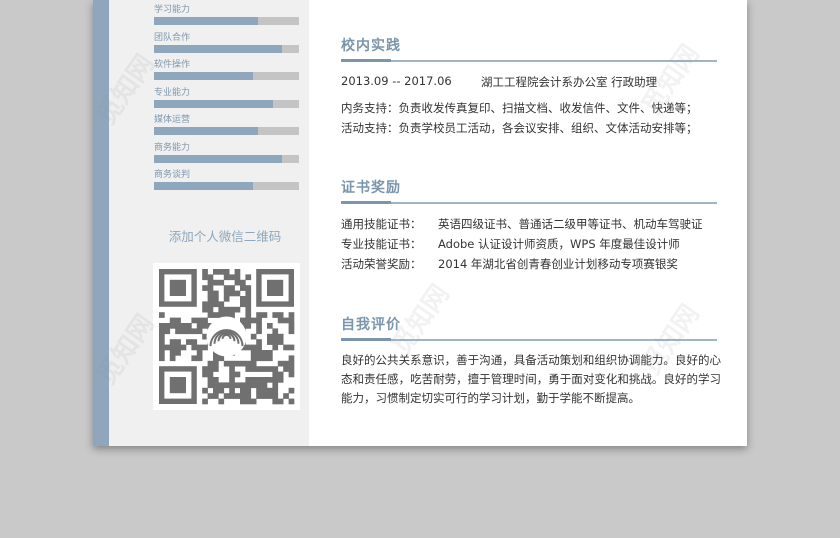 The image size is (840, 538). What do you see at coordinates (172, 120) in the screenshot?
I see `skill-label: 媒体运营` at bounding box center [172, 120].